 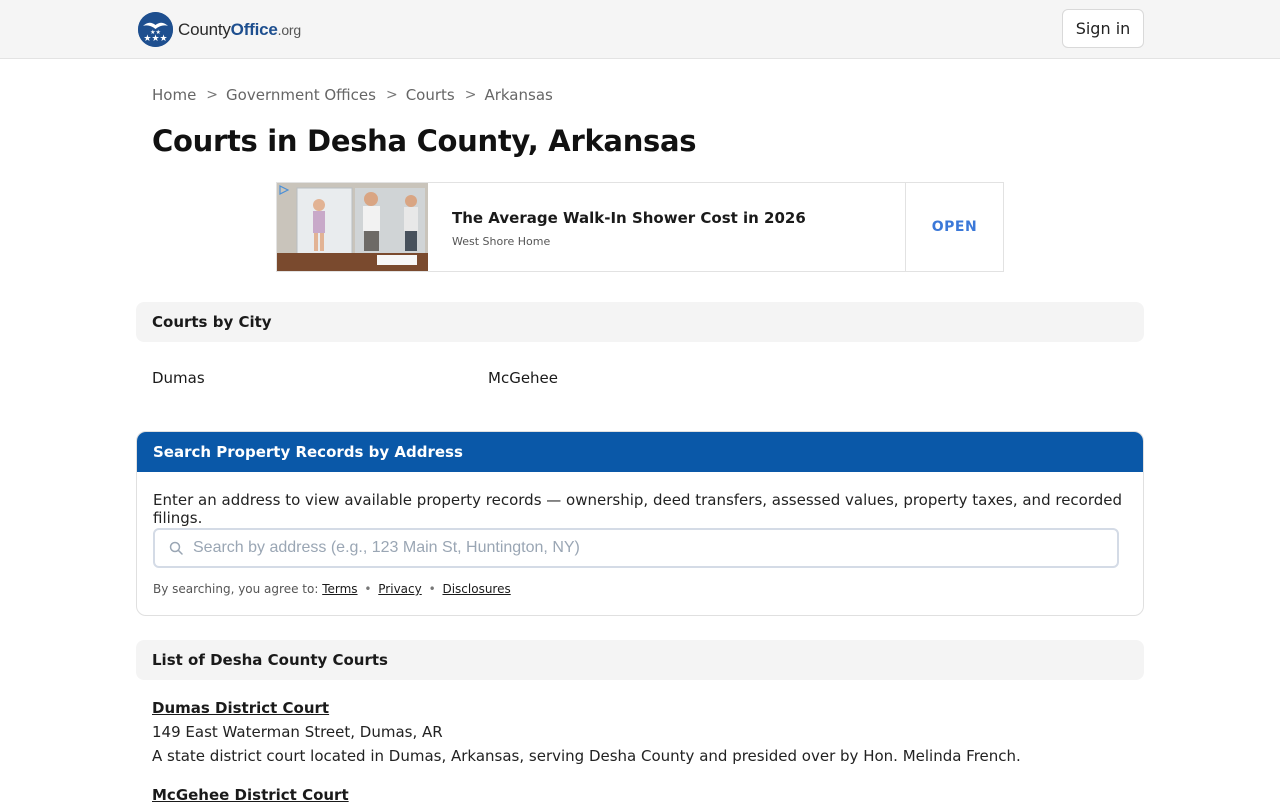 What do you see at coordinates (236, 589) in the screenshot?
I see `agreement-prefix: By searching, you agree to:` at bounding box center [236, 589].